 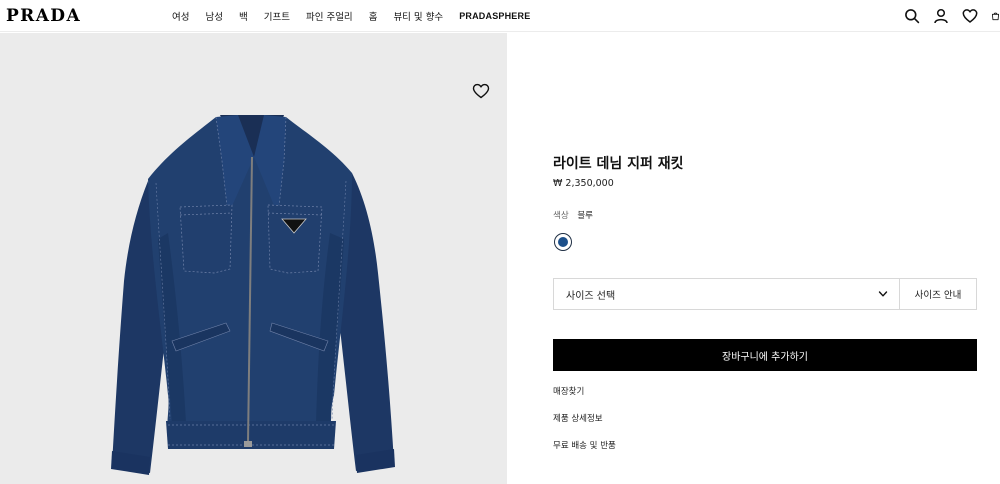 I want to click on nav-home: 홈, so click(x=373, y=16).